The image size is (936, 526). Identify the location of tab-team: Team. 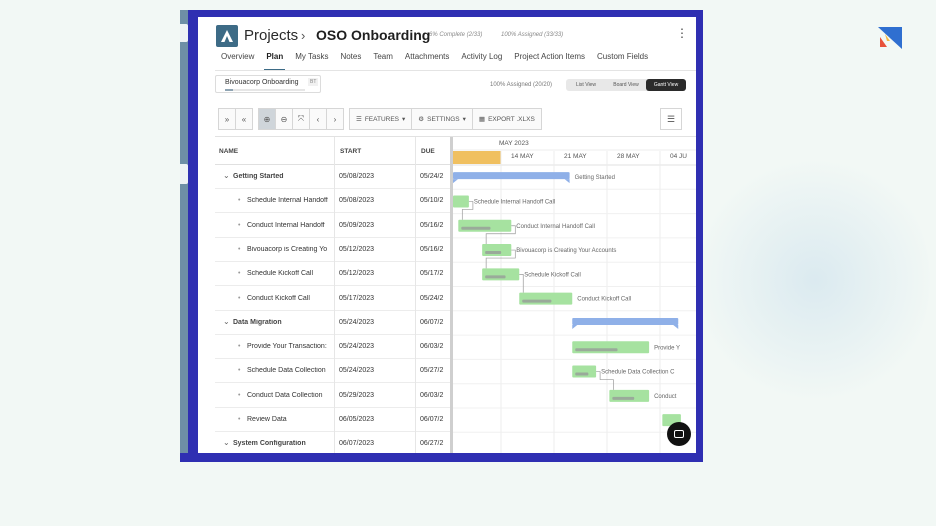
(383, 59).